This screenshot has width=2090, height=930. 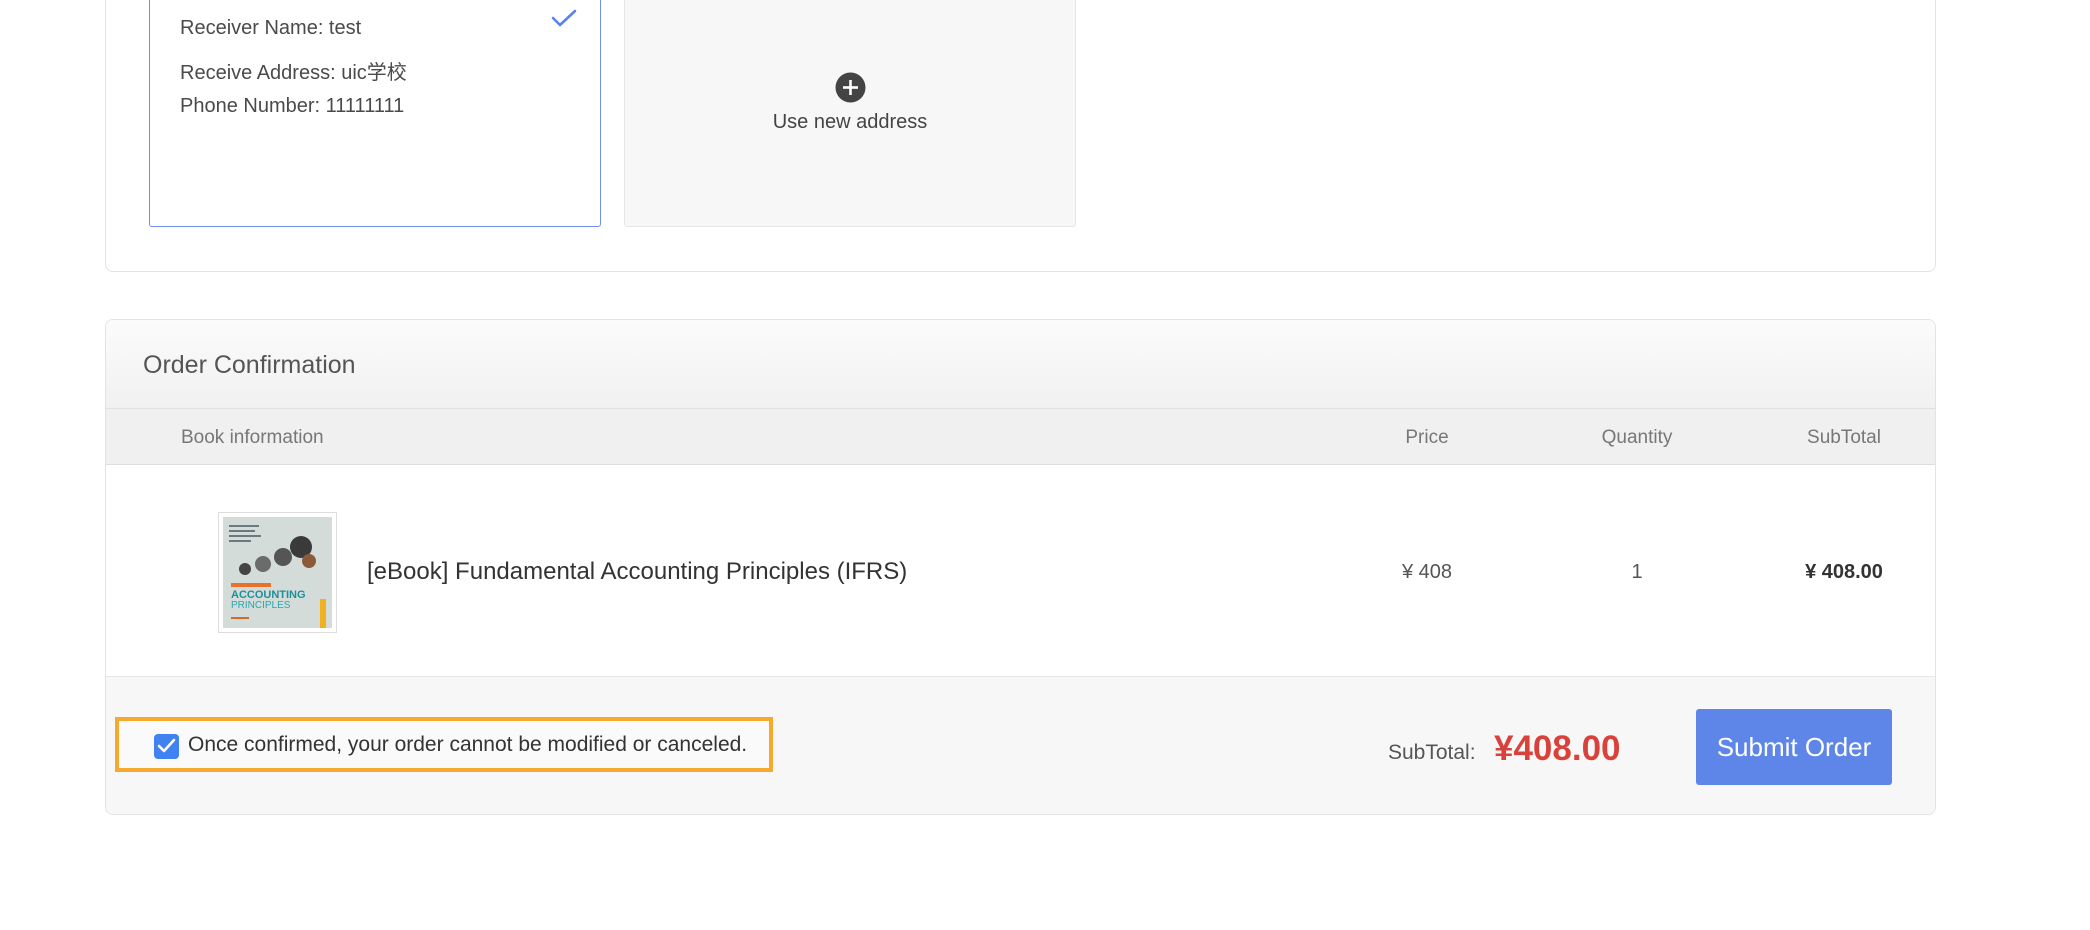 What do you see at coordinates (271, 28) in the screenshot?
I see `receiver-name: Receiver Name: test` at bounding box center [271, 28].